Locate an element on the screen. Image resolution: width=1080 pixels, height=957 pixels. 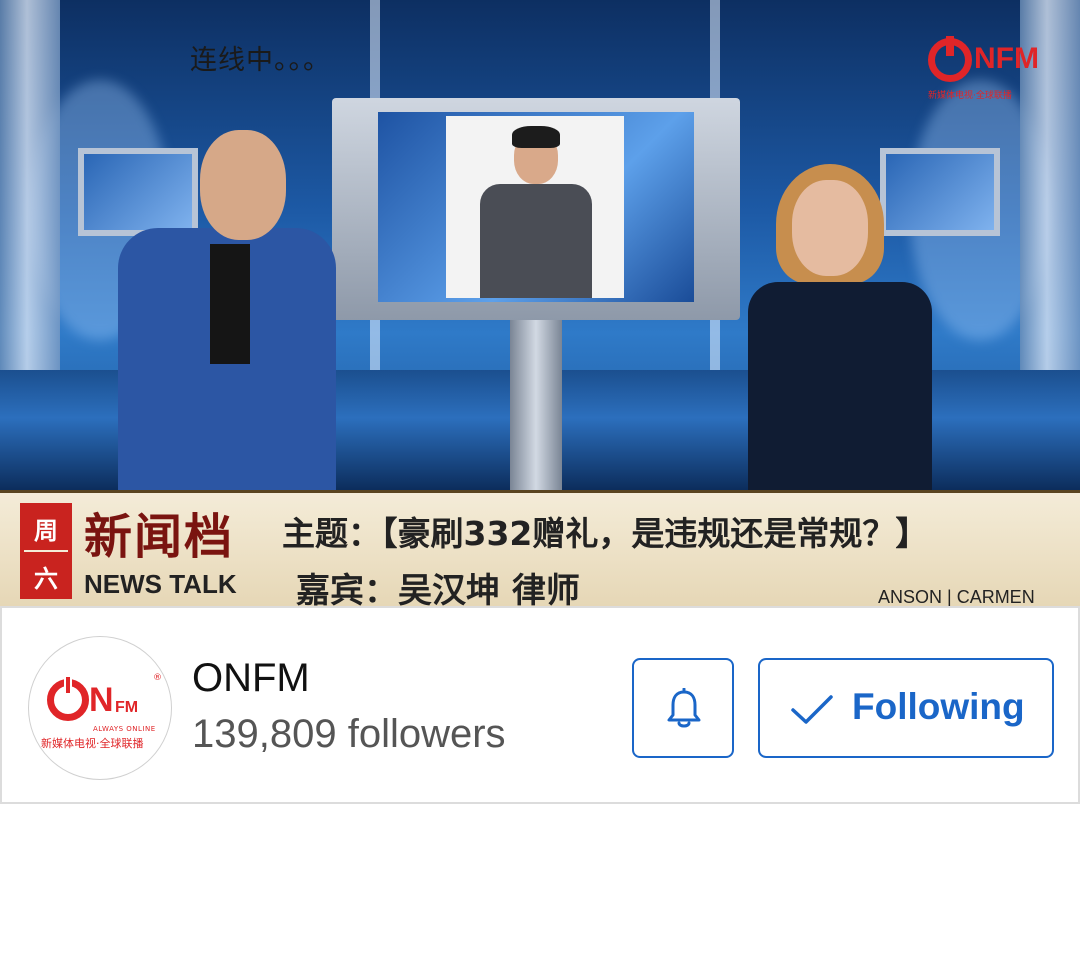
avatar-logo-fm: FM is located at coordinates (127, 707).